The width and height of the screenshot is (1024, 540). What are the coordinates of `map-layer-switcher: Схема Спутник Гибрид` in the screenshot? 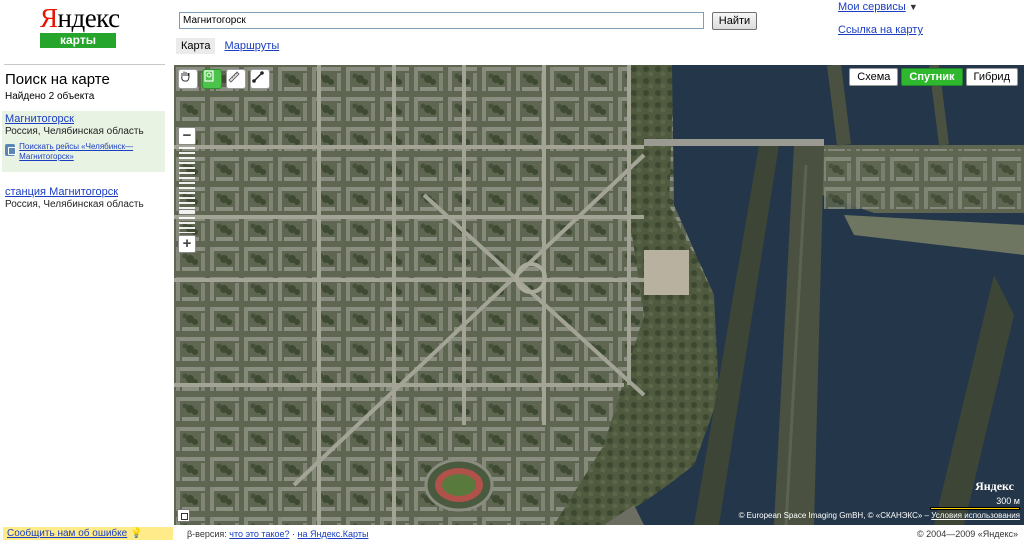 It's located at (933, 77).